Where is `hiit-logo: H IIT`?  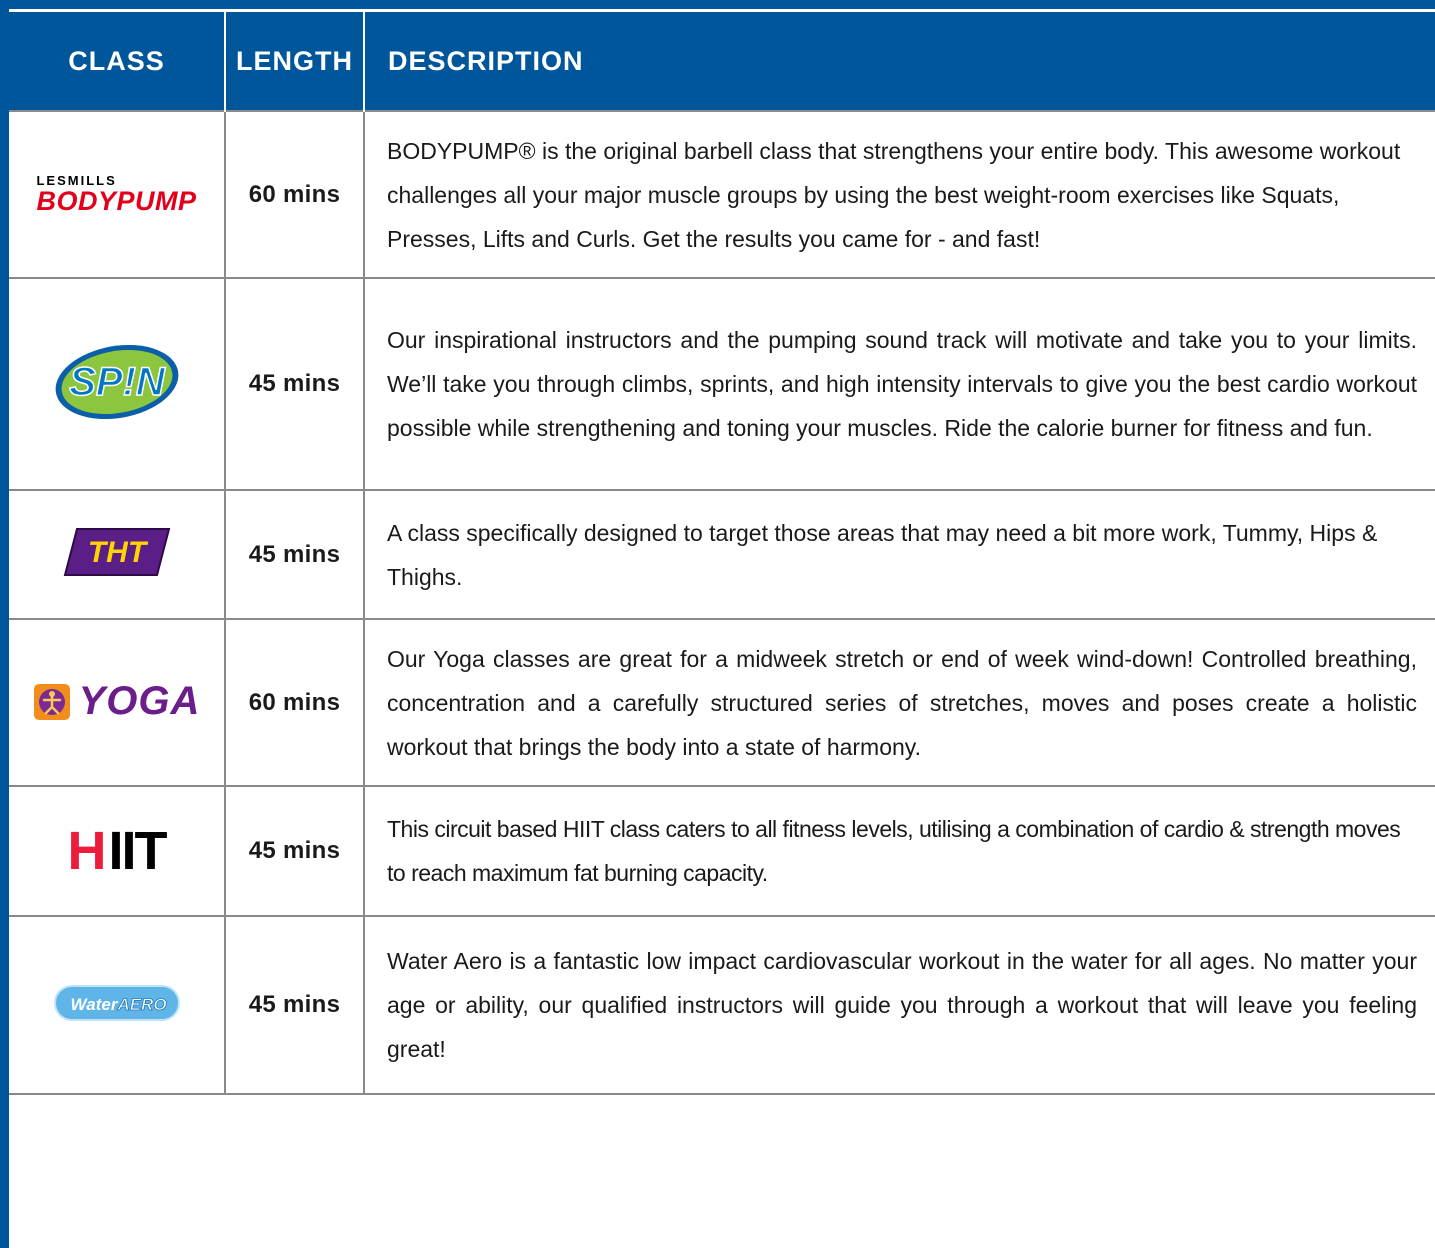
hiit-logo: H IIT is located at coordinates (117, 851).